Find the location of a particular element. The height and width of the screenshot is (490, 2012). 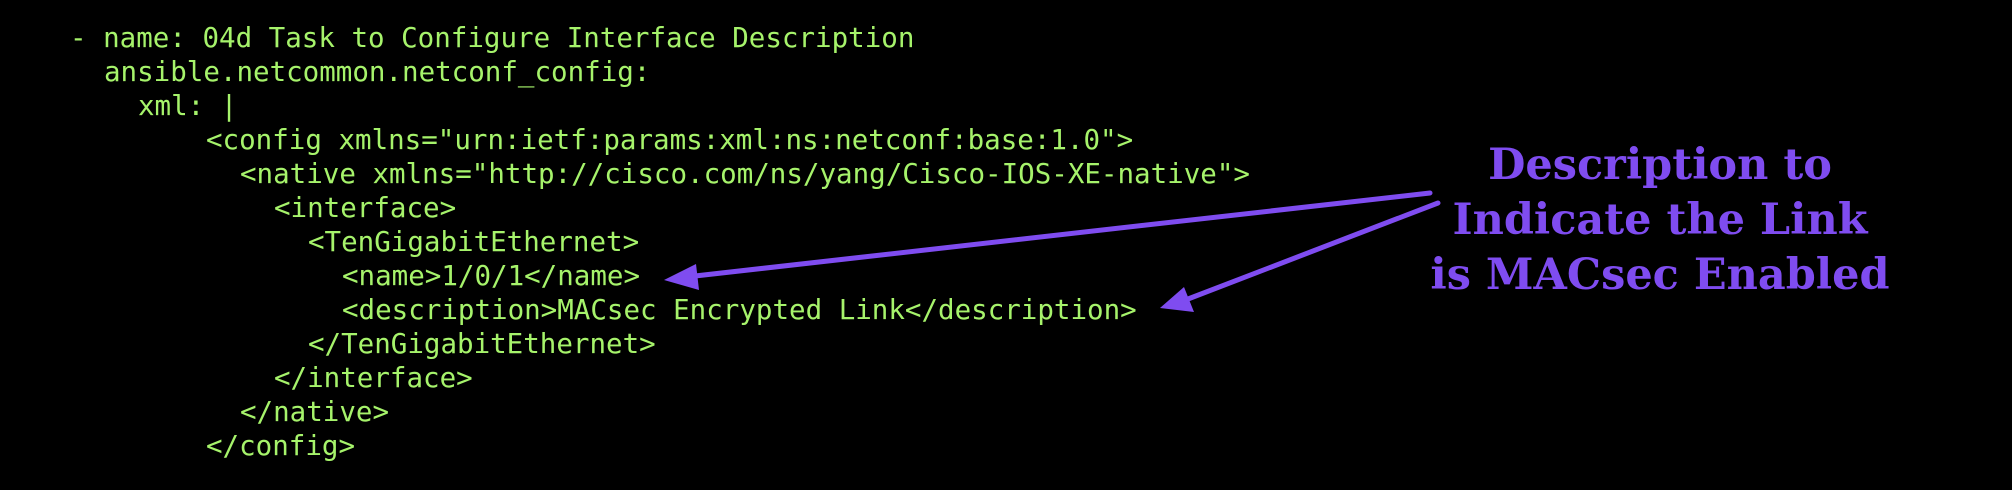

arrow-to-name-line is located at coordinates (1048, 240).